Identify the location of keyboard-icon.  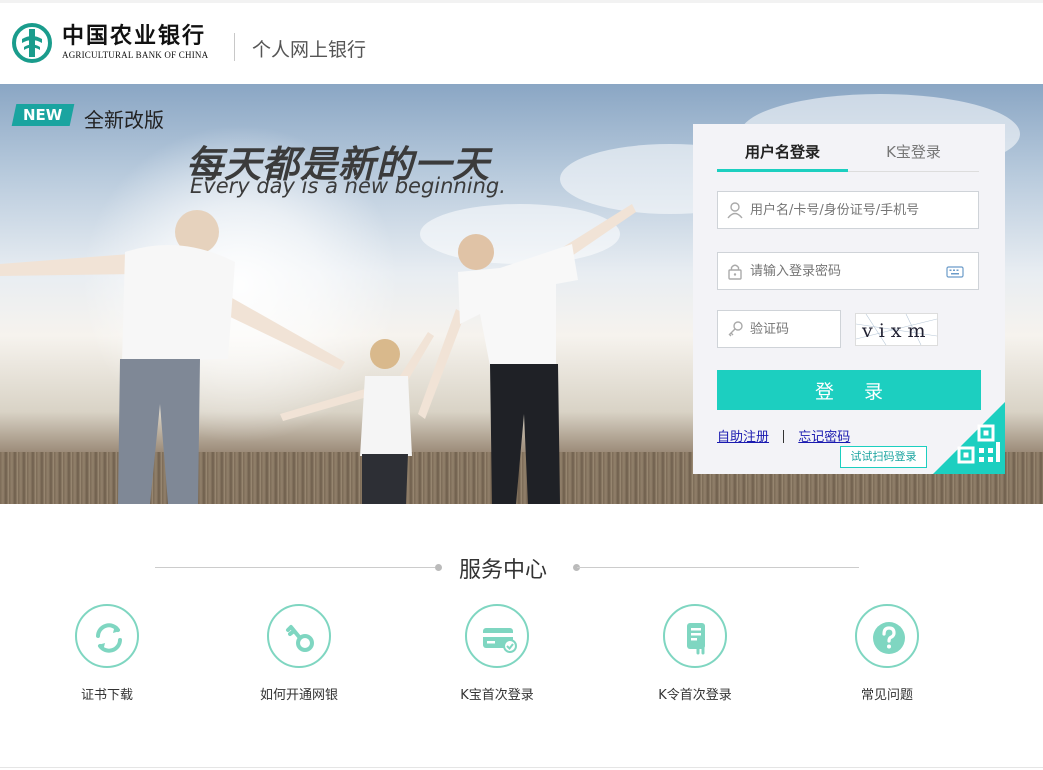
(955, 272).